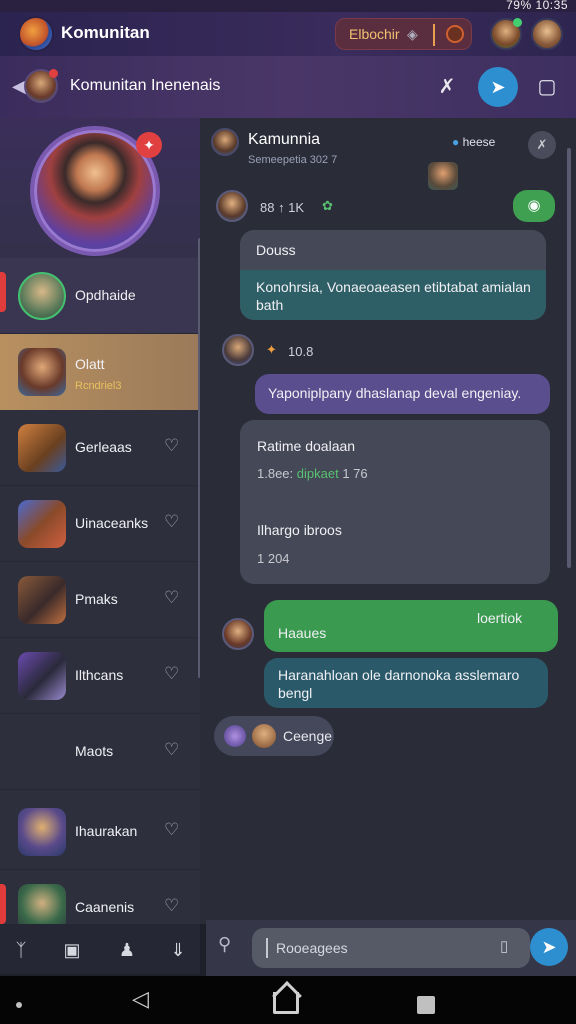 The image size is (576, 1024). Describe the element at coordinates (547, 34) in the screenshot. I see `user-avatar` at that location.